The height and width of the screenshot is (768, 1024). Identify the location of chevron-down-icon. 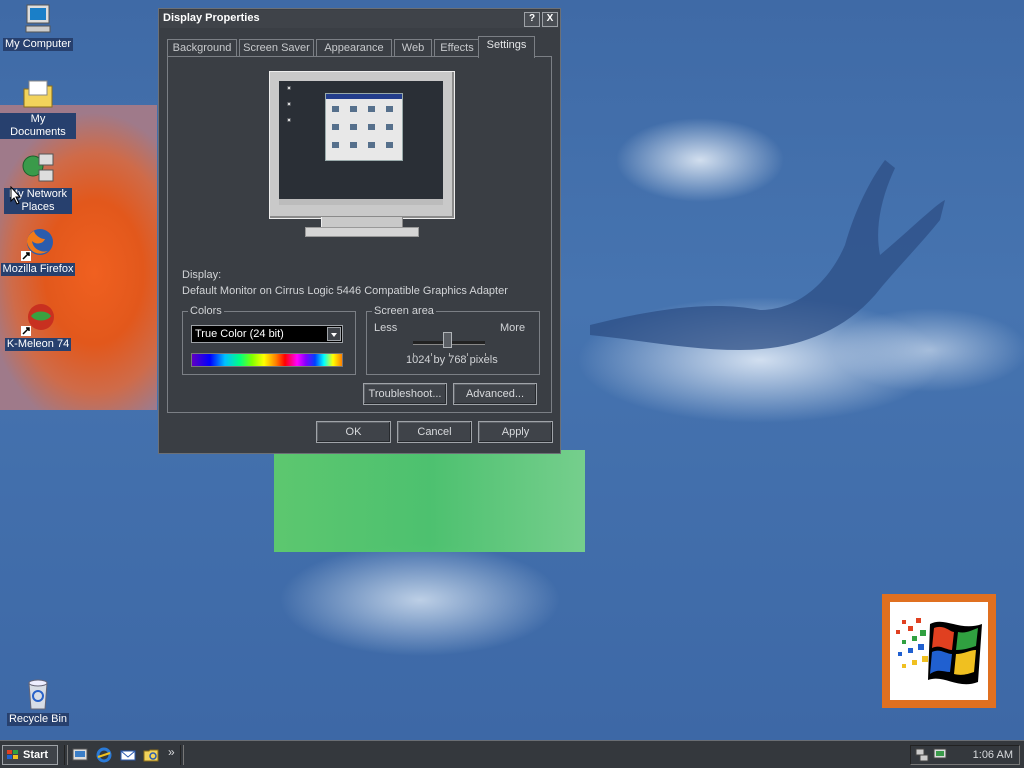
(334, 334).